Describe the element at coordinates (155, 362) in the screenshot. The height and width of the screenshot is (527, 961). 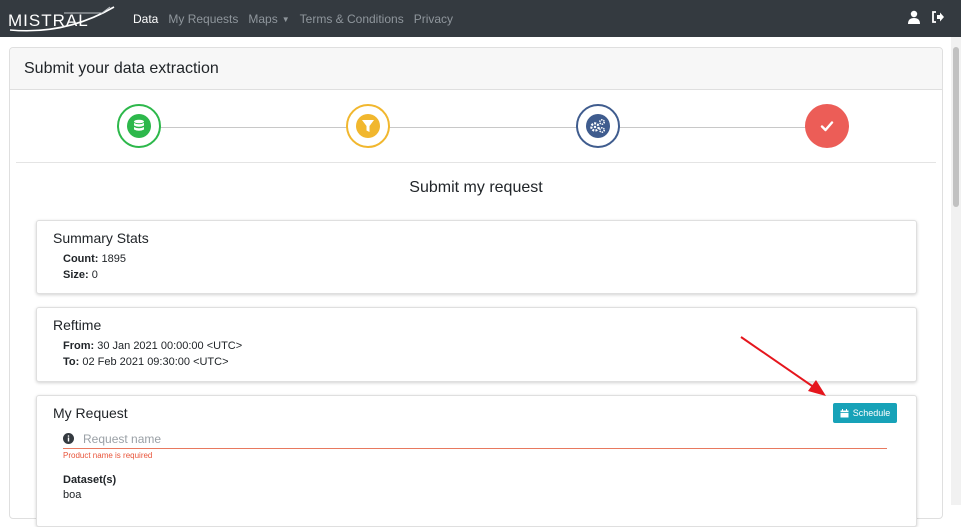
I see `to-value: 02 Feb 2021 09:30:00 <UTC>` at that location.